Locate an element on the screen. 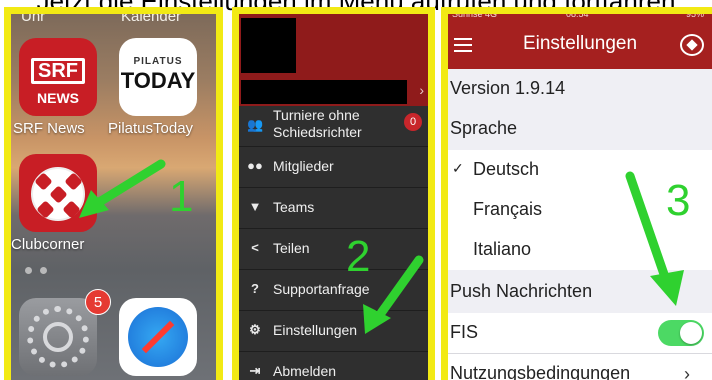  arrow-to-einstellungen is located at coordinates (393, 294).